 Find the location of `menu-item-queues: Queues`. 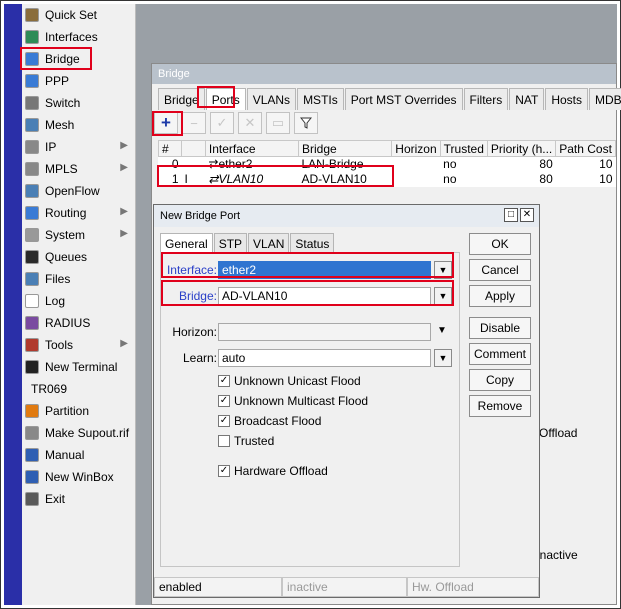

menu-item-queues: Queues is located at coordinates (79, 257).